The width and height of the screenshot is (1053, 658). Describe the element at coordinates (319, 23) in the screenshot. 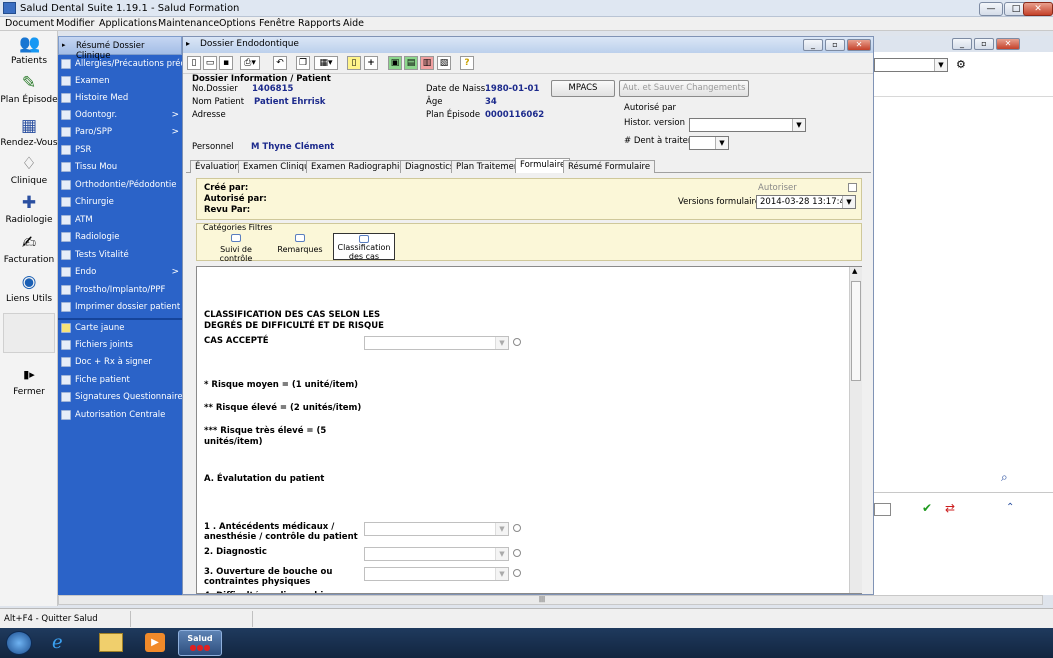

I see `menu-rapports: Rapports` at that location.